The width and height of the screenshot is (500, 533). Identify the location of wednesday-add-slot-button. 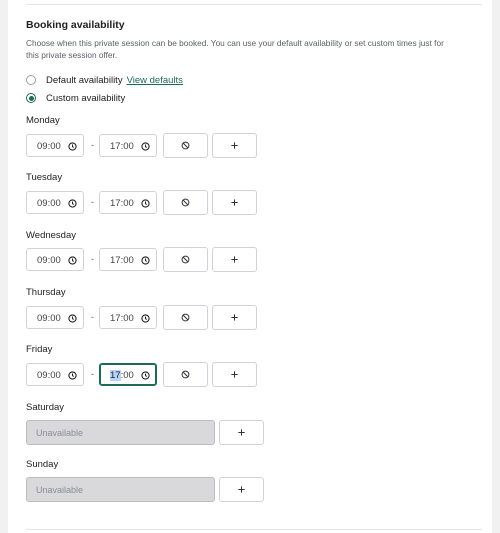
(234, 259).